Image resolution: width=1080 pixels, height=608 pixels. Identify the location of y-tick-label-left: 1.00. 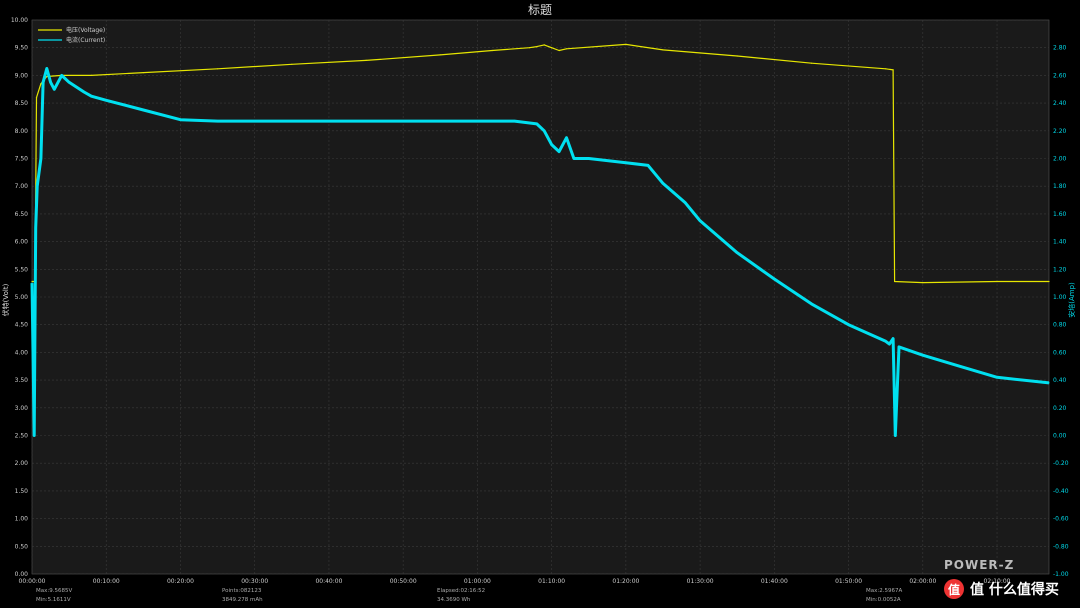
(22, 519).